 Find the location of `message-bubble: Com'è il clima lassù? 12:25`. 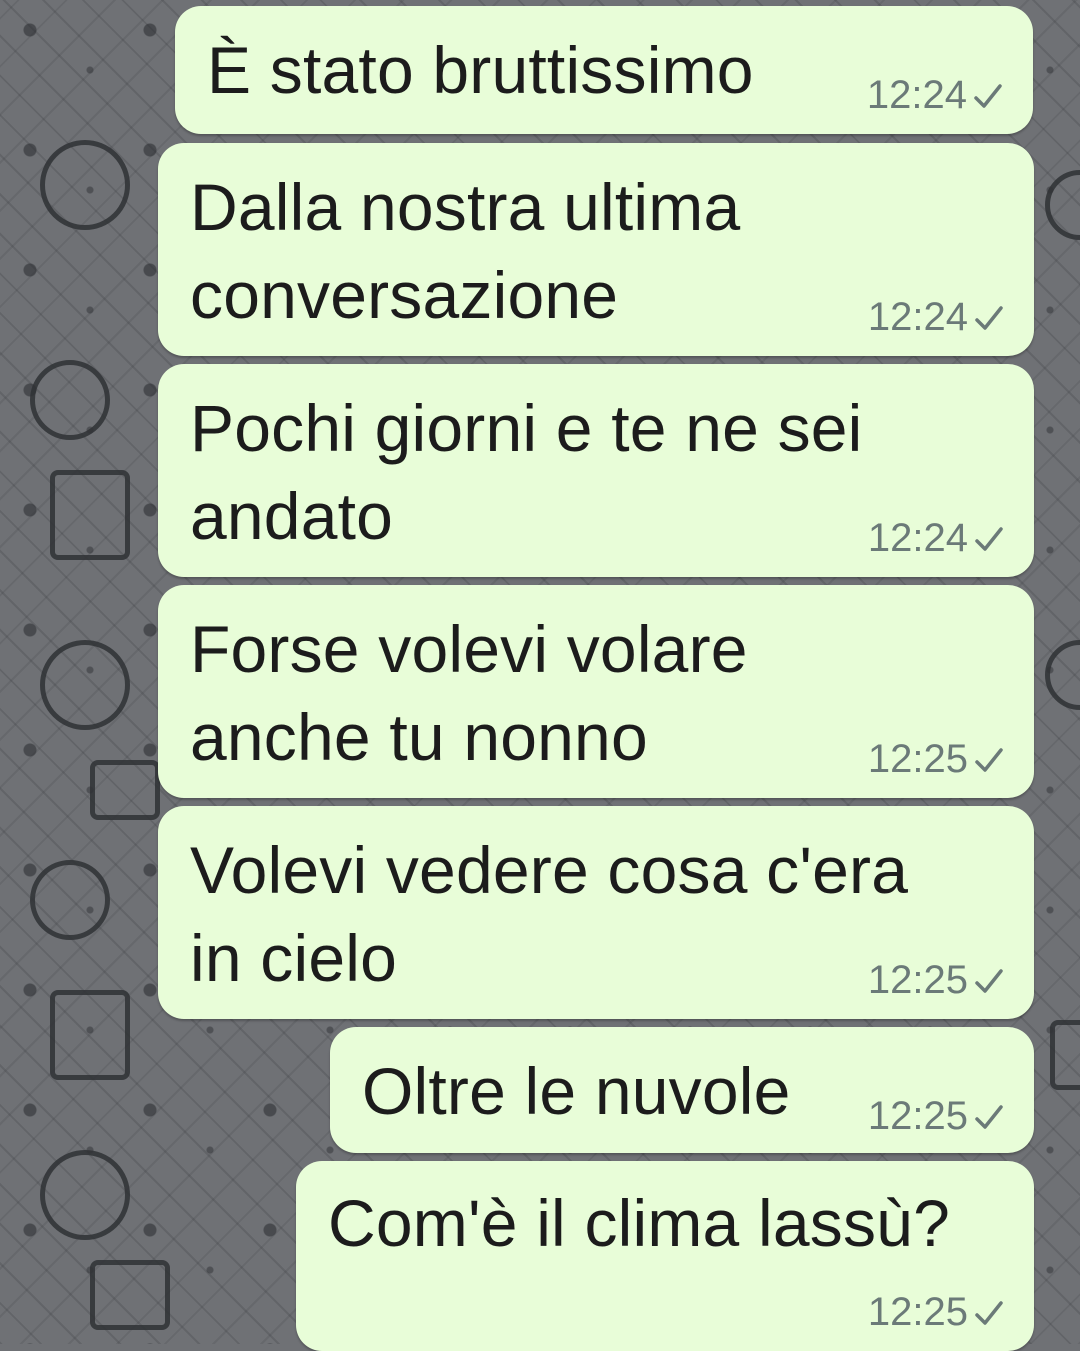

message-bubble: Com'è il clima lassù? 12:25 is located at coordinates (665, 1256).